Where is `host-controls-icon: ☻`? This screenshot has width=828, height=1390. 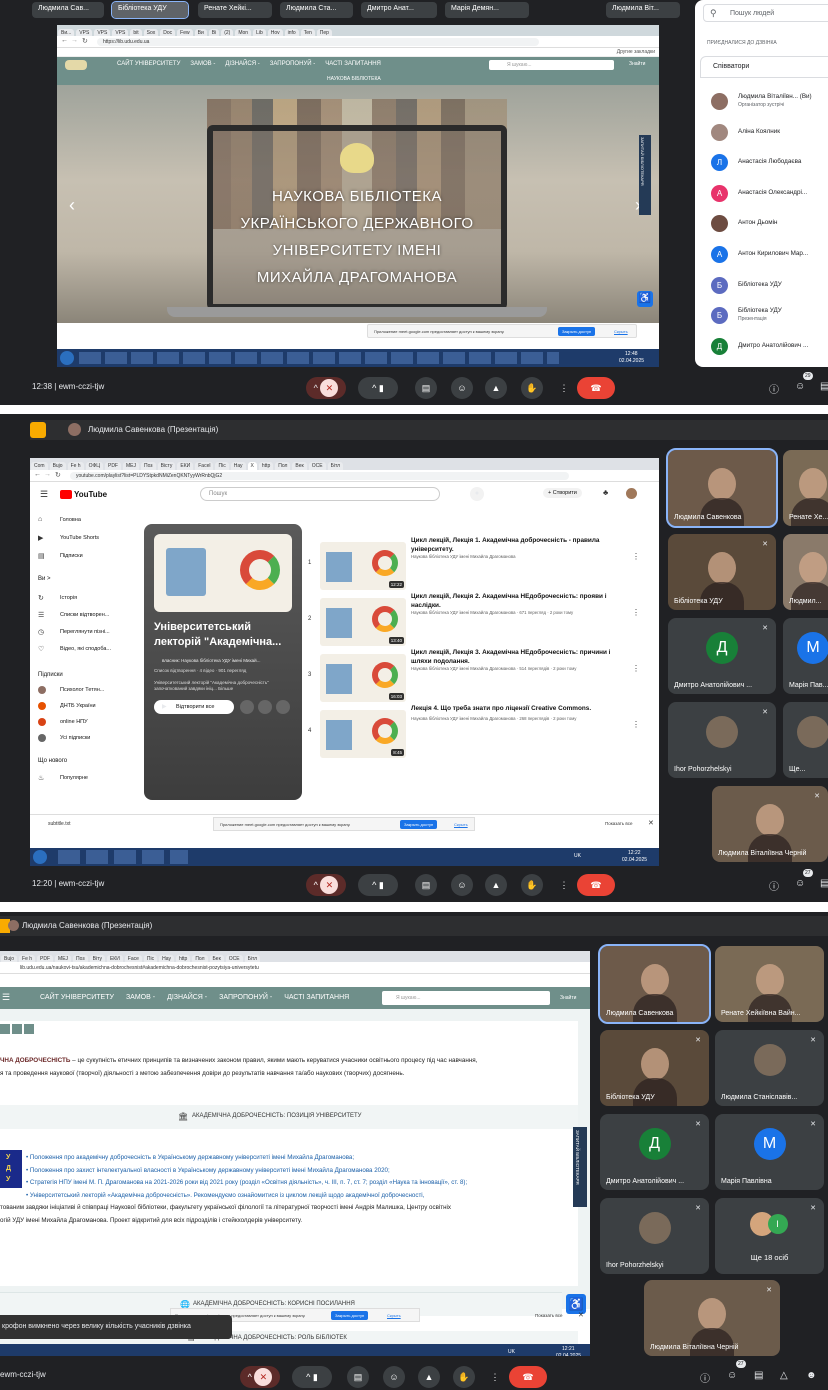 host-controls-icon: ☻ is located at coordinates (811, 1375).